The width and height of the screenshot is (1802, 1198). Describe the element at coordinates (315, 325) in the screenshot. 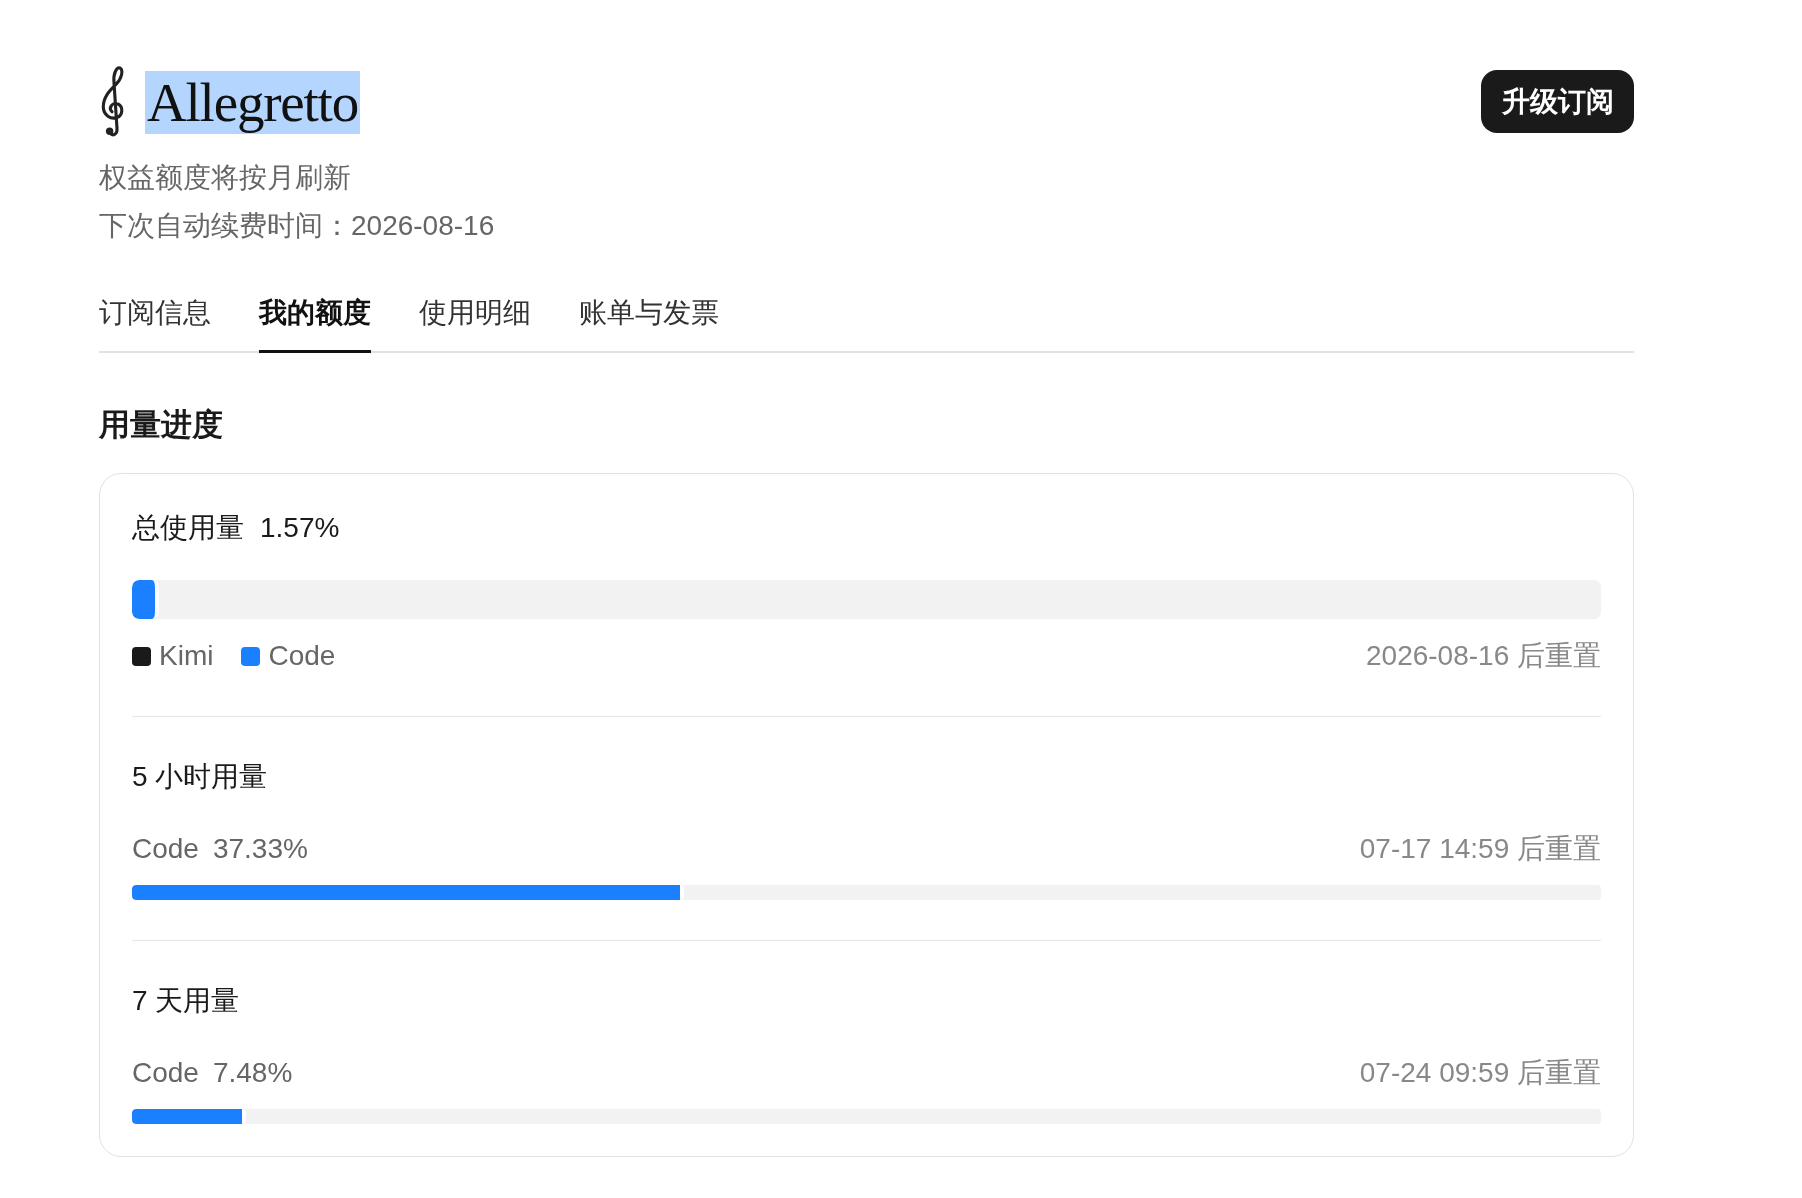

I see `tab: 我的额度` at that location.